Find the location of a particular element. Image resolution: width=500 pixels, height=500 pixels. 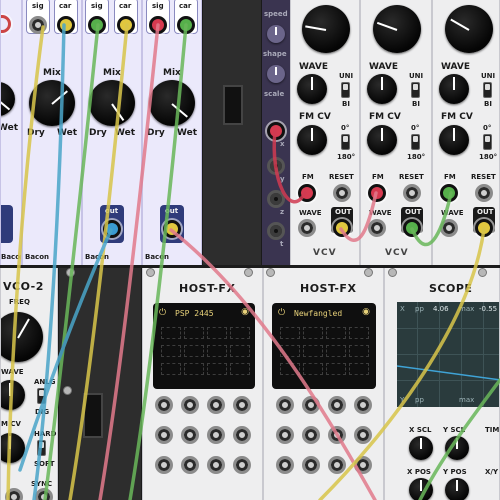

y-output-jack is located at coordinates (276, 166).